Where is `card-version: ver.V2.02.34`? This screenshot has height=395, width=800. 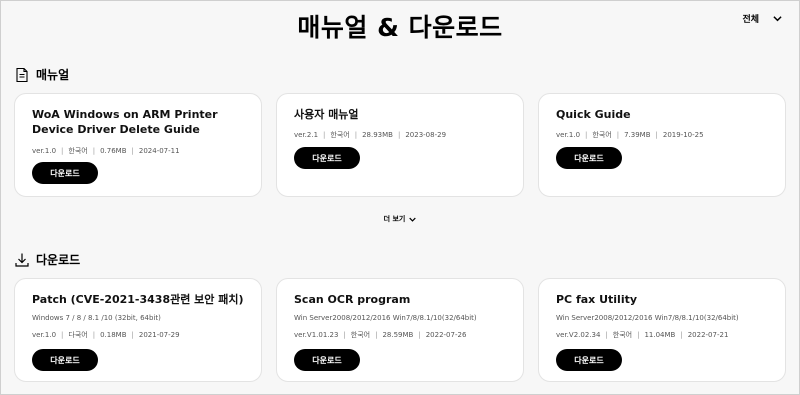 card-version: ver.V2.02.34 is located at coordinates (578, 335).